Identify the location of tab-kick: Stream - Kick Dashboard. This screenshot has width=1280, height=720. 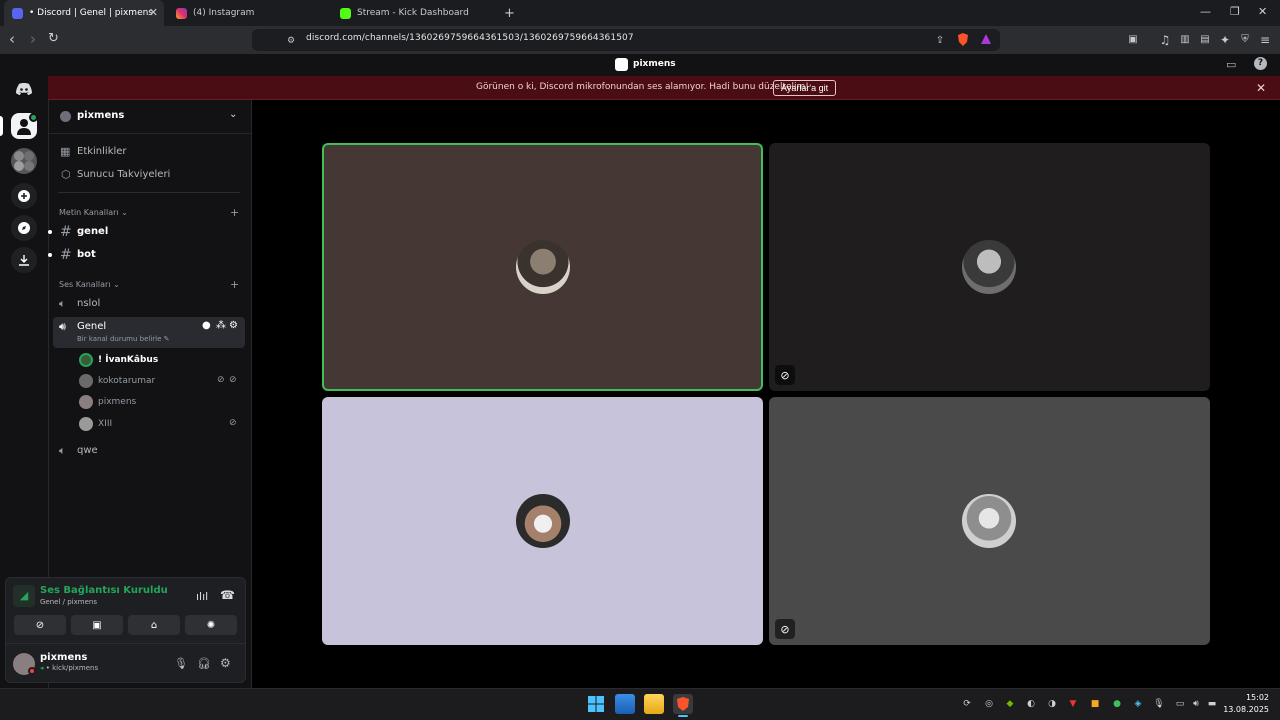
(412, 13).